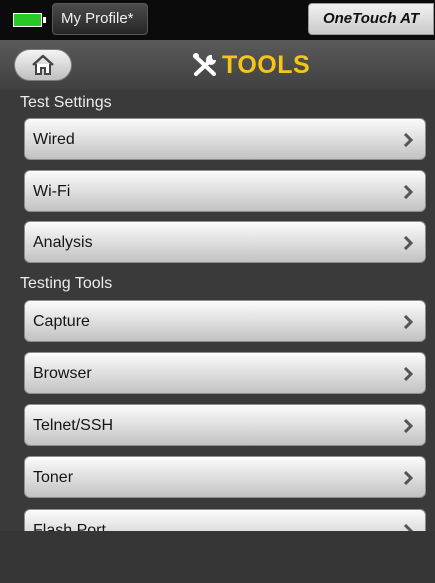 The image size is (435, 583). What do you see at coordinates (225, 321) in the screenshot?
I see `menu-item-capture: Capture` at bounding box center [225, 321].